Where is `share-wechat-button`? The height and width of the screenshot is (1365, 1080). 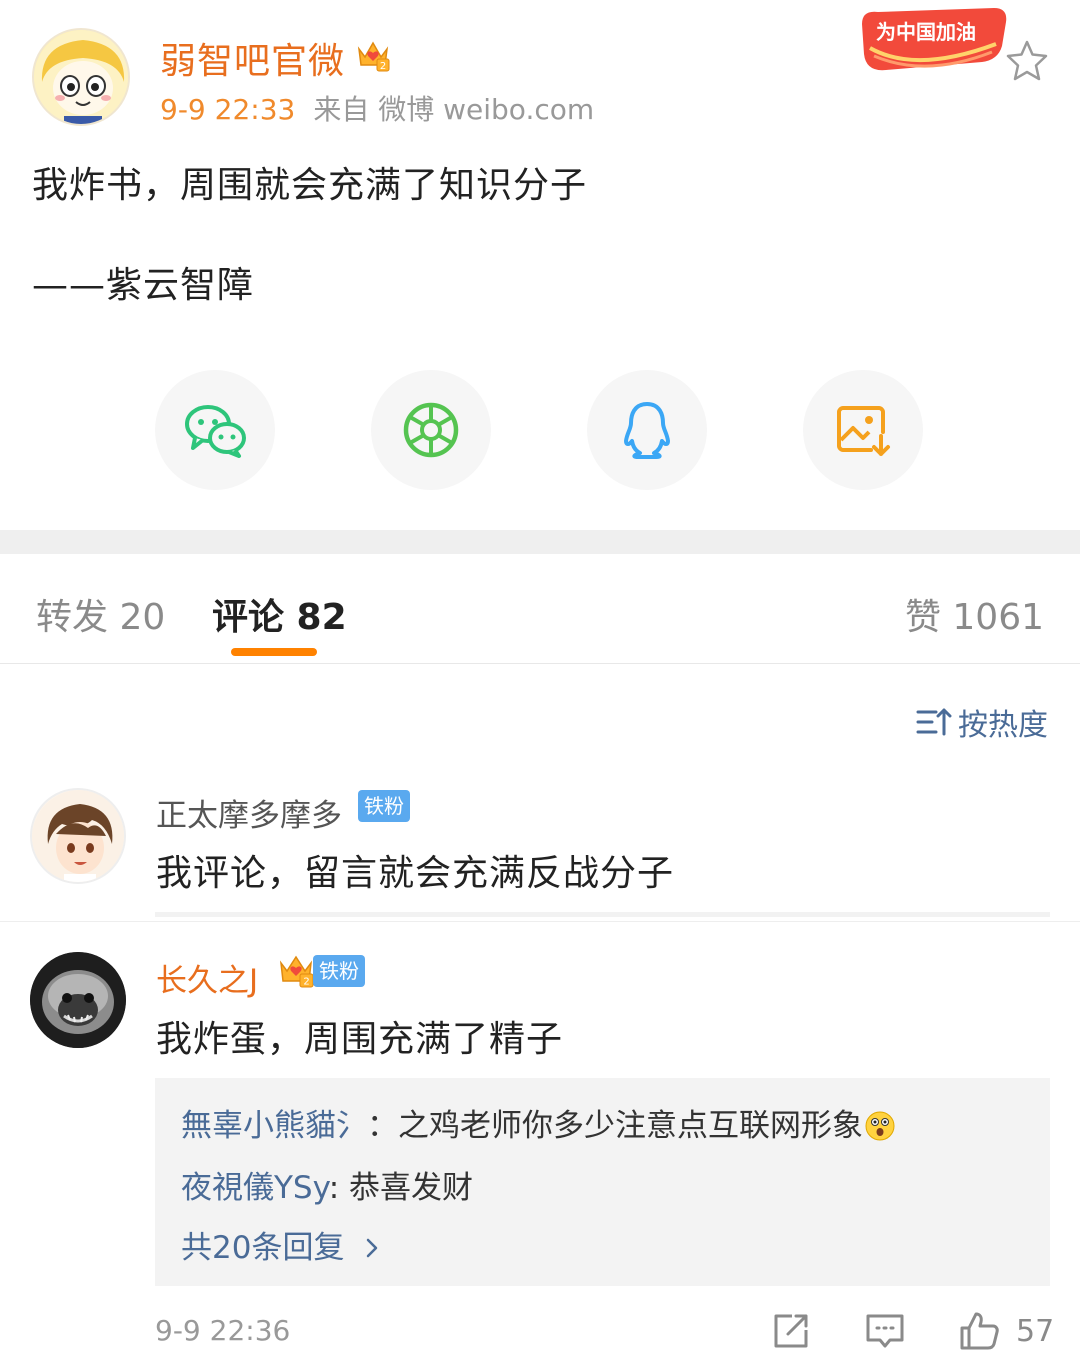 share-wechat-button is located at coordinates (215, 430).